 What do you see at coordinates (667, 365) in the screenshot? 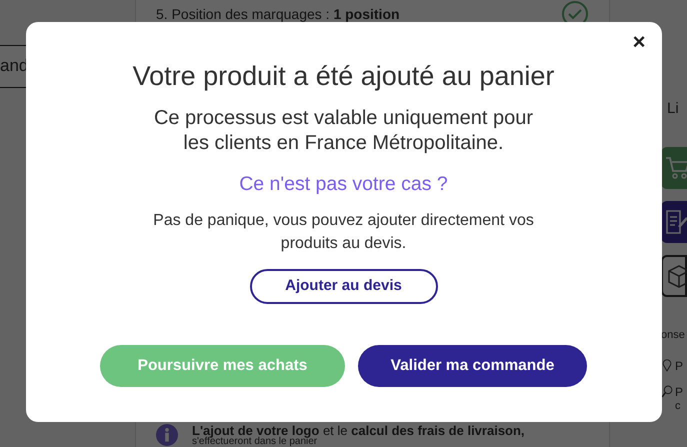
I see `pin-icon` at bounding box center [667, 365].